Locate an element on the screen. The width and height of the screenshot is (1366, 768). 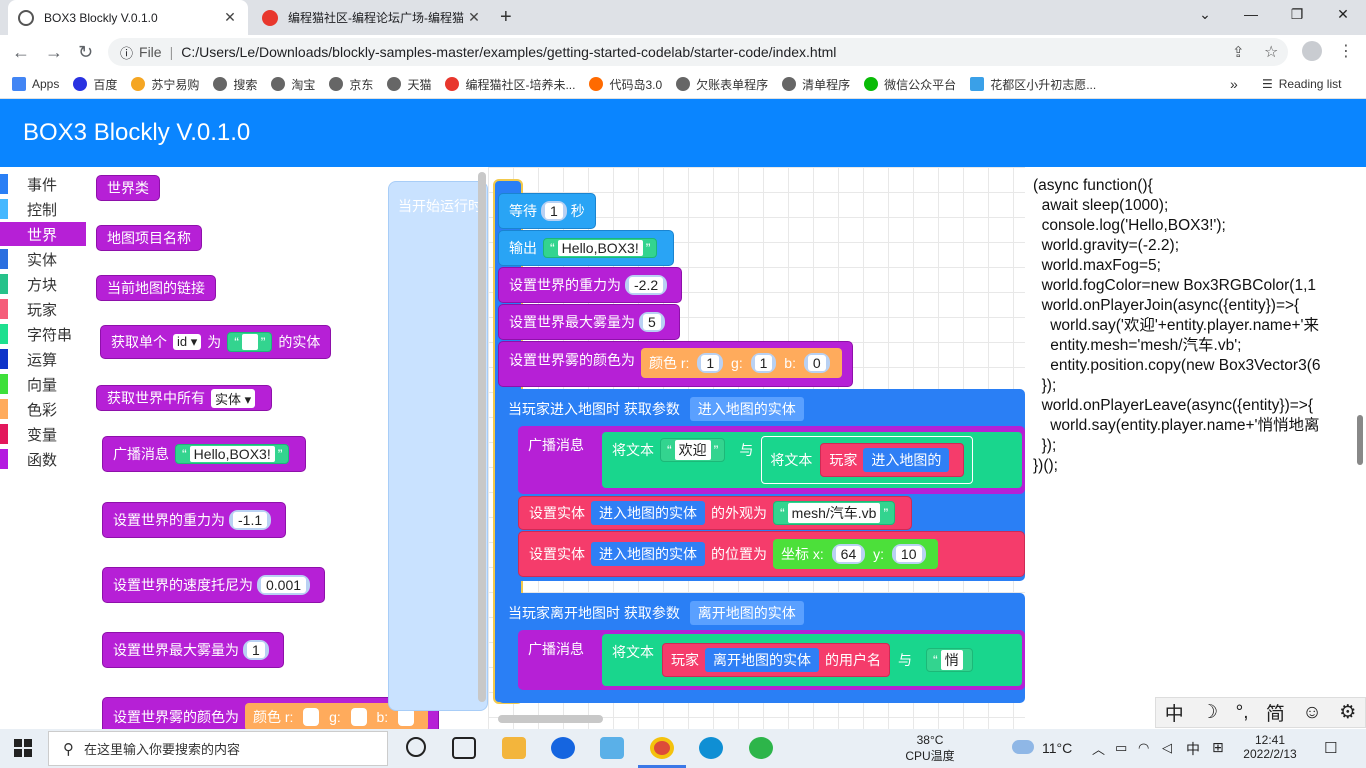
weather-temp: 11°C is located at coordinates (1057, 748).